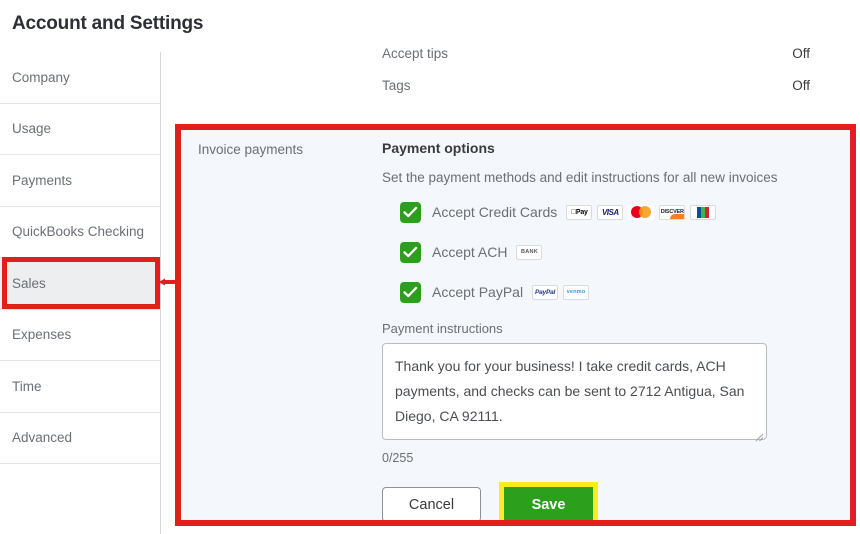 This screenshot has width=860, height=534. Describe the element at coordinates (42, 438) in the screenshot. I see `sidebar-item-label: Advanced` at that location.